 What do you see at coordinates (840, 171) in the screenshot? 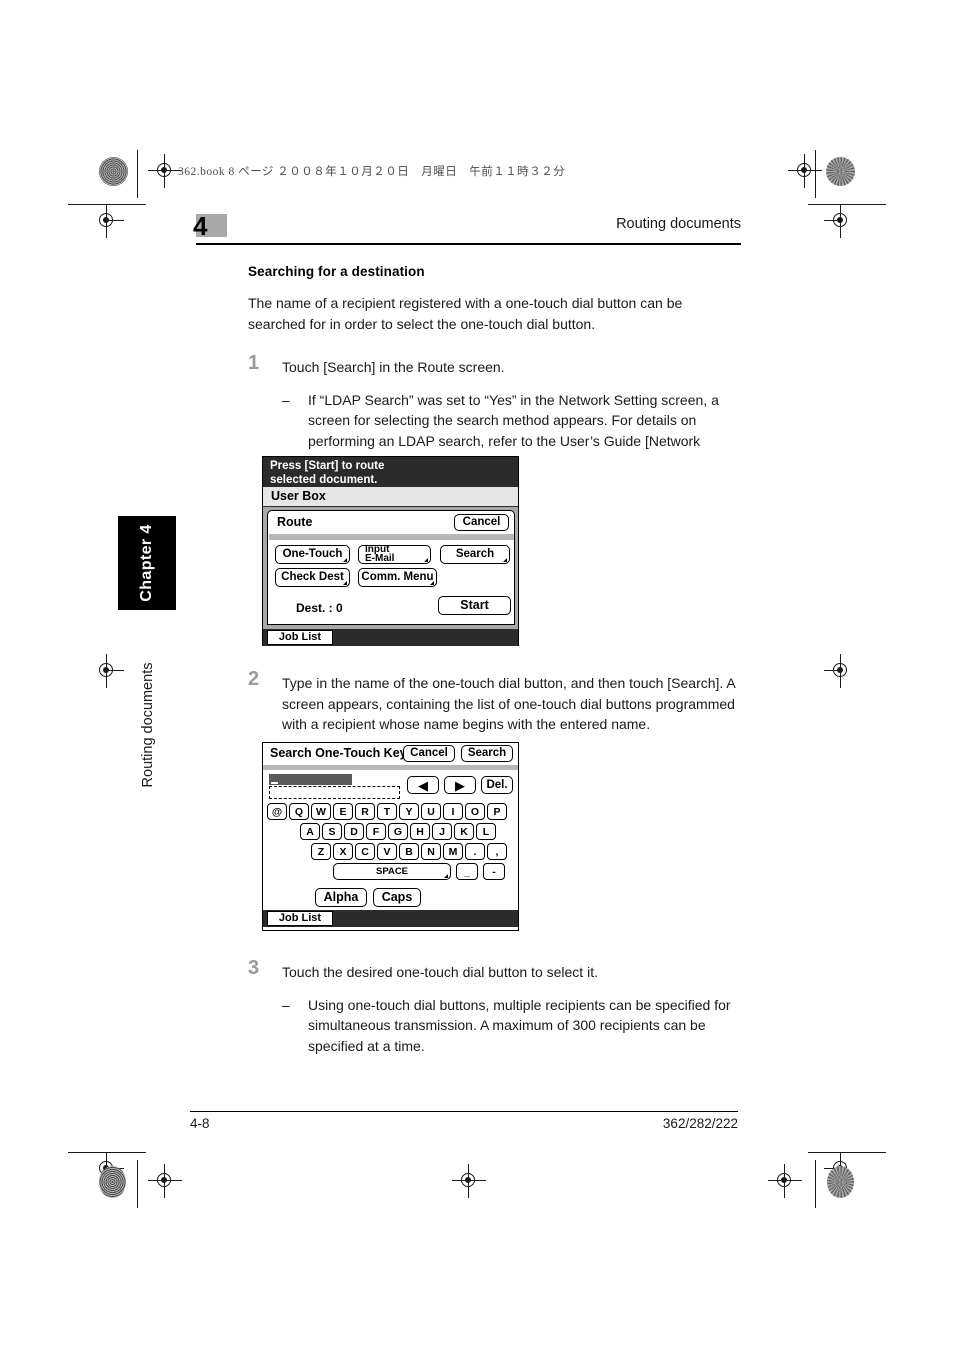
I see `color-calibration-blob-top-right` at bounding box center [840, 171].